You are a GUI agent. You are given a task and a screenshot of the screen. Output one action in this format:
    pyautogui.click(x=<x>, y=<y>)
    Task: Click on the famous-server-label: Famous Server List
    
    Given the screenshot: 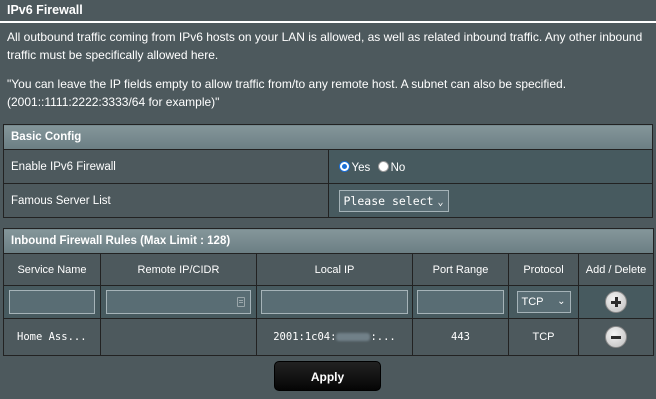 What is the action you would take?
    pyautogui.click(x=166, y=200)
    